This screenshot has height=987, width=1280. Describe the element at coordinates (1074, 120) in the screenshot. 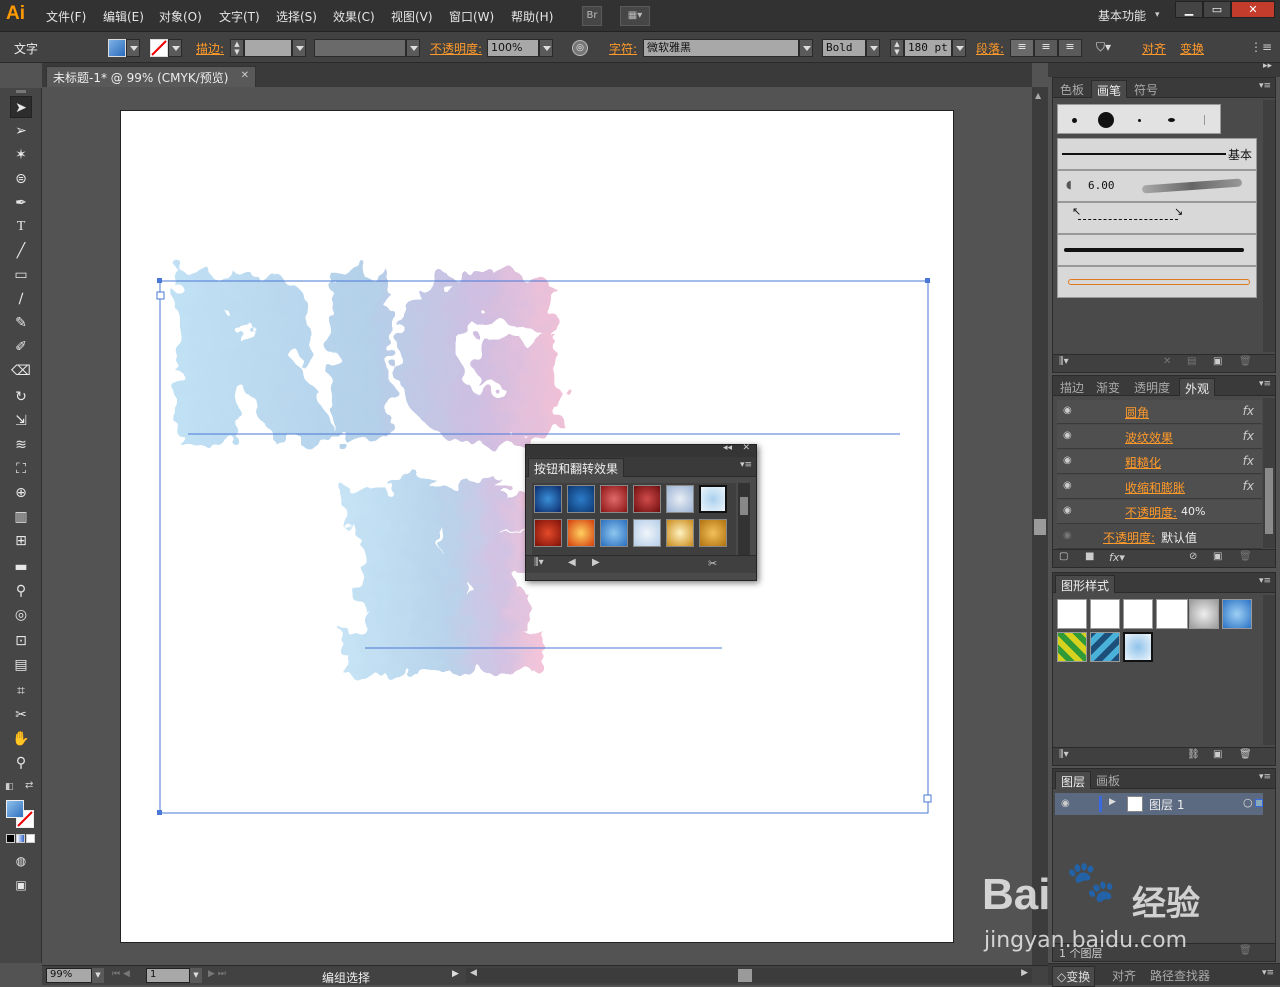

I see `brush-dot-small` at that location.